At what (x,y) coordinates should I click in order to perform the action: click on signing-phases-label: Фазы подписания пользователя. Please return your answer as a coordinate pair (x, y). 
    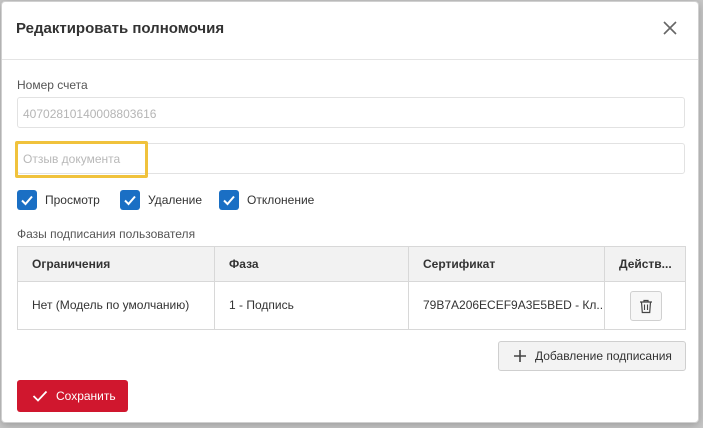
    Looking at the image, I should click on (106, 234).